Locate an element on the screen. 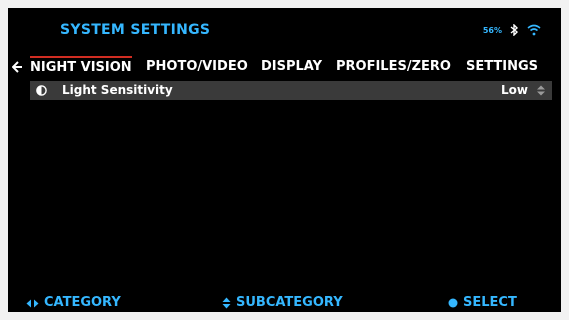  half-circle-icon is located at coordinates (41, 90).